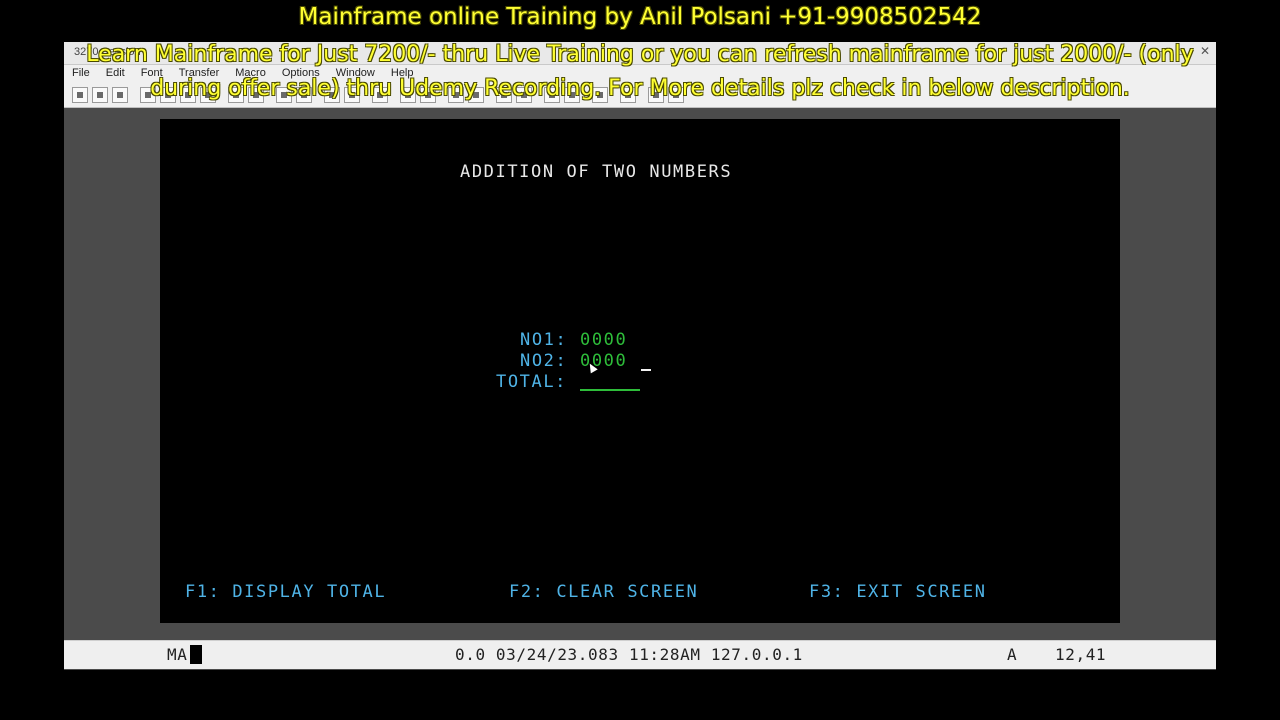 The height and width of the screenshot is (720, 1280). What do you see at coordinates (646, 370) in the screenshot?
I see `text-cursor` at bounding box center [646, 370].